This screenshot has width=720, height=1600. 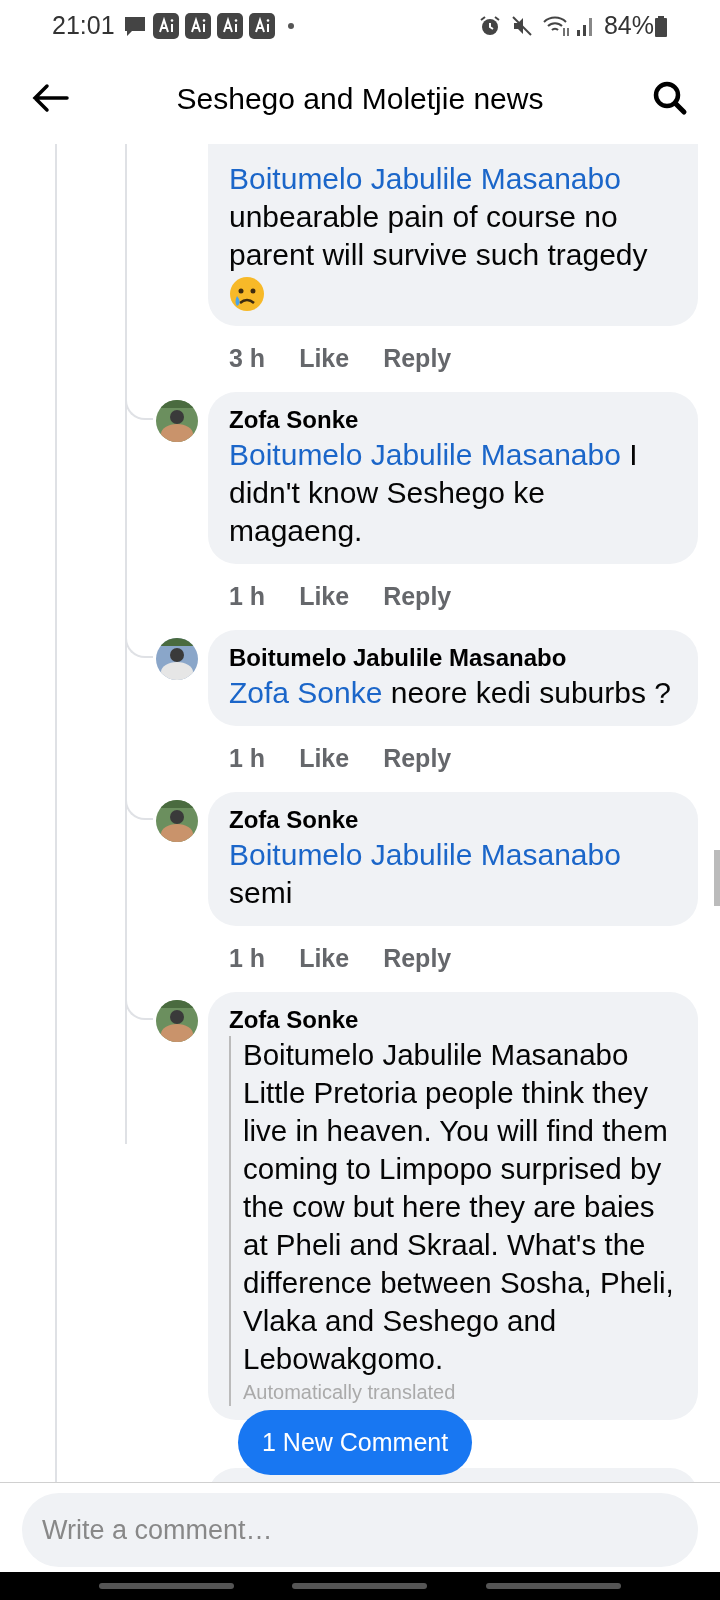 What do you see at coordinates (425, 874) in the screenshot?
I see `comment-text: Boitumelo Jabulile Masanabo semi` at bounding box center [425, 874].